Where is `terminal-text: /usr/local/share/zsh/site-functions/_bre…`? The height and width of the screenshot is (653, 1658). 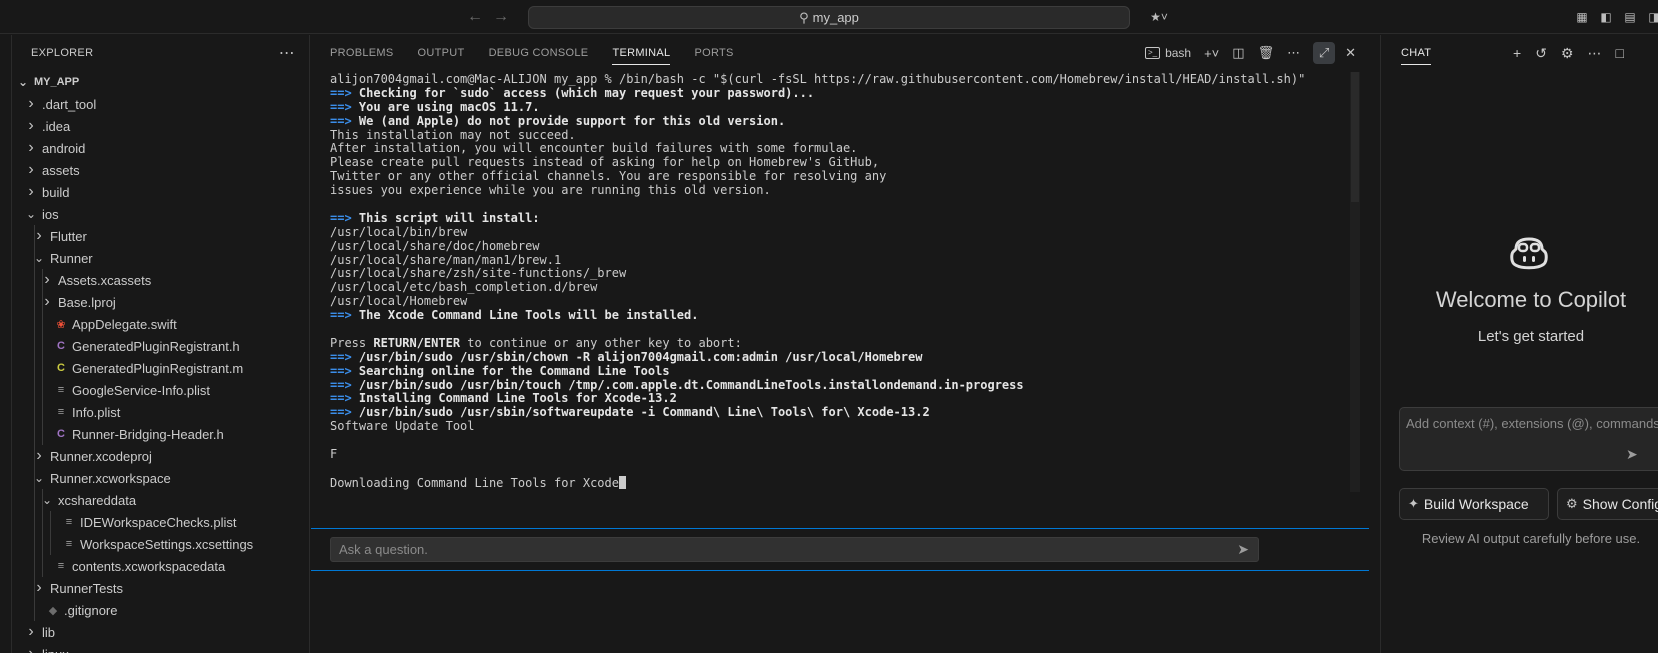 terminal-text: /usr/local/share/zsh/site-functions/_bre… is located at coordinates (478, 273).